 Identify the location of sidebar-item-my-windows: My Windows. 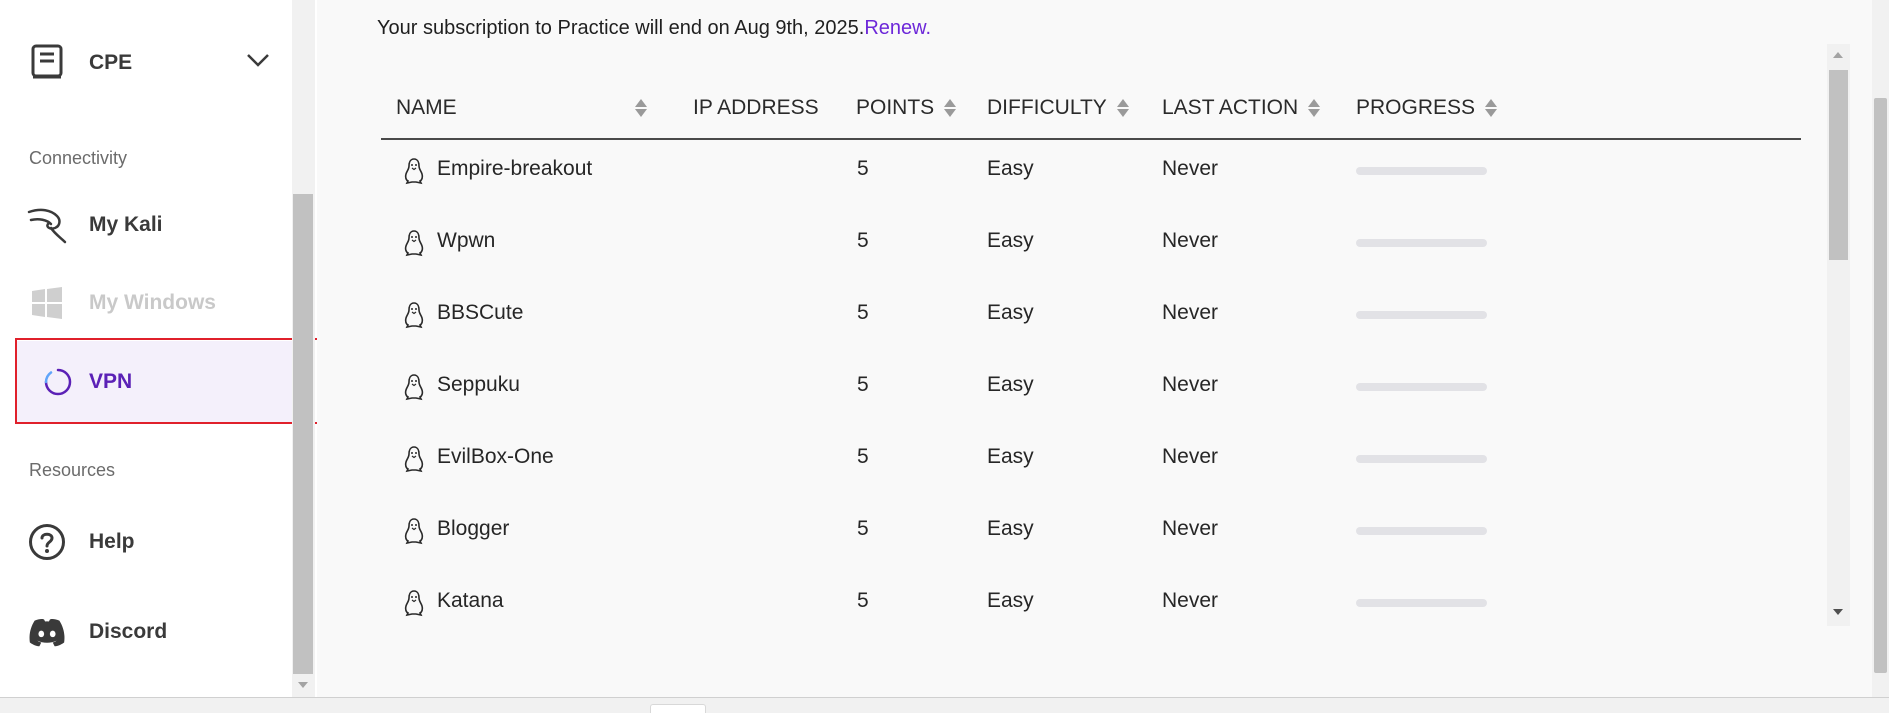
(146, 303).